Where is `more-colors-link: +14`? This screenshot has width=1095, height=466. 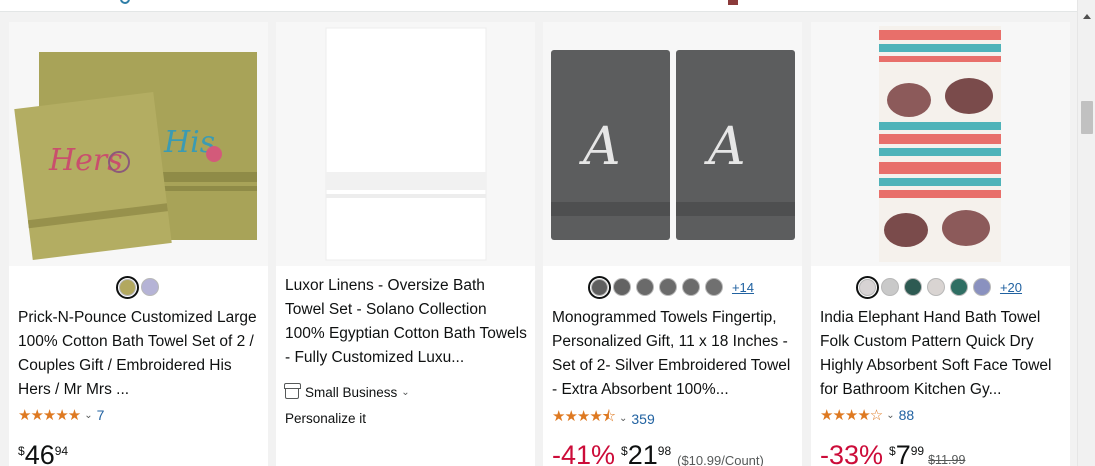
more-colors-link: +14 is located at coordinates (743, 287).